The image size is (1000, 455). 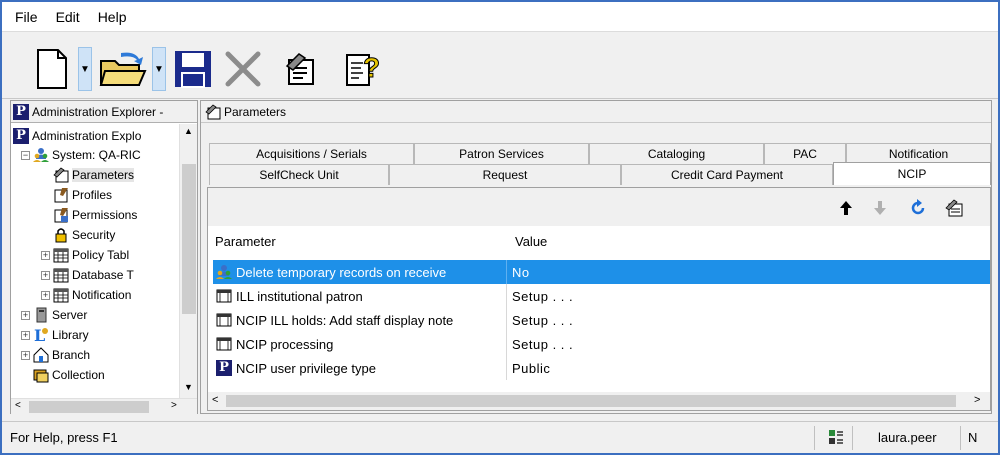 I want to click on parameter-name: NCIP ILL holds: Add staff display note, so click(x=345, y=320).